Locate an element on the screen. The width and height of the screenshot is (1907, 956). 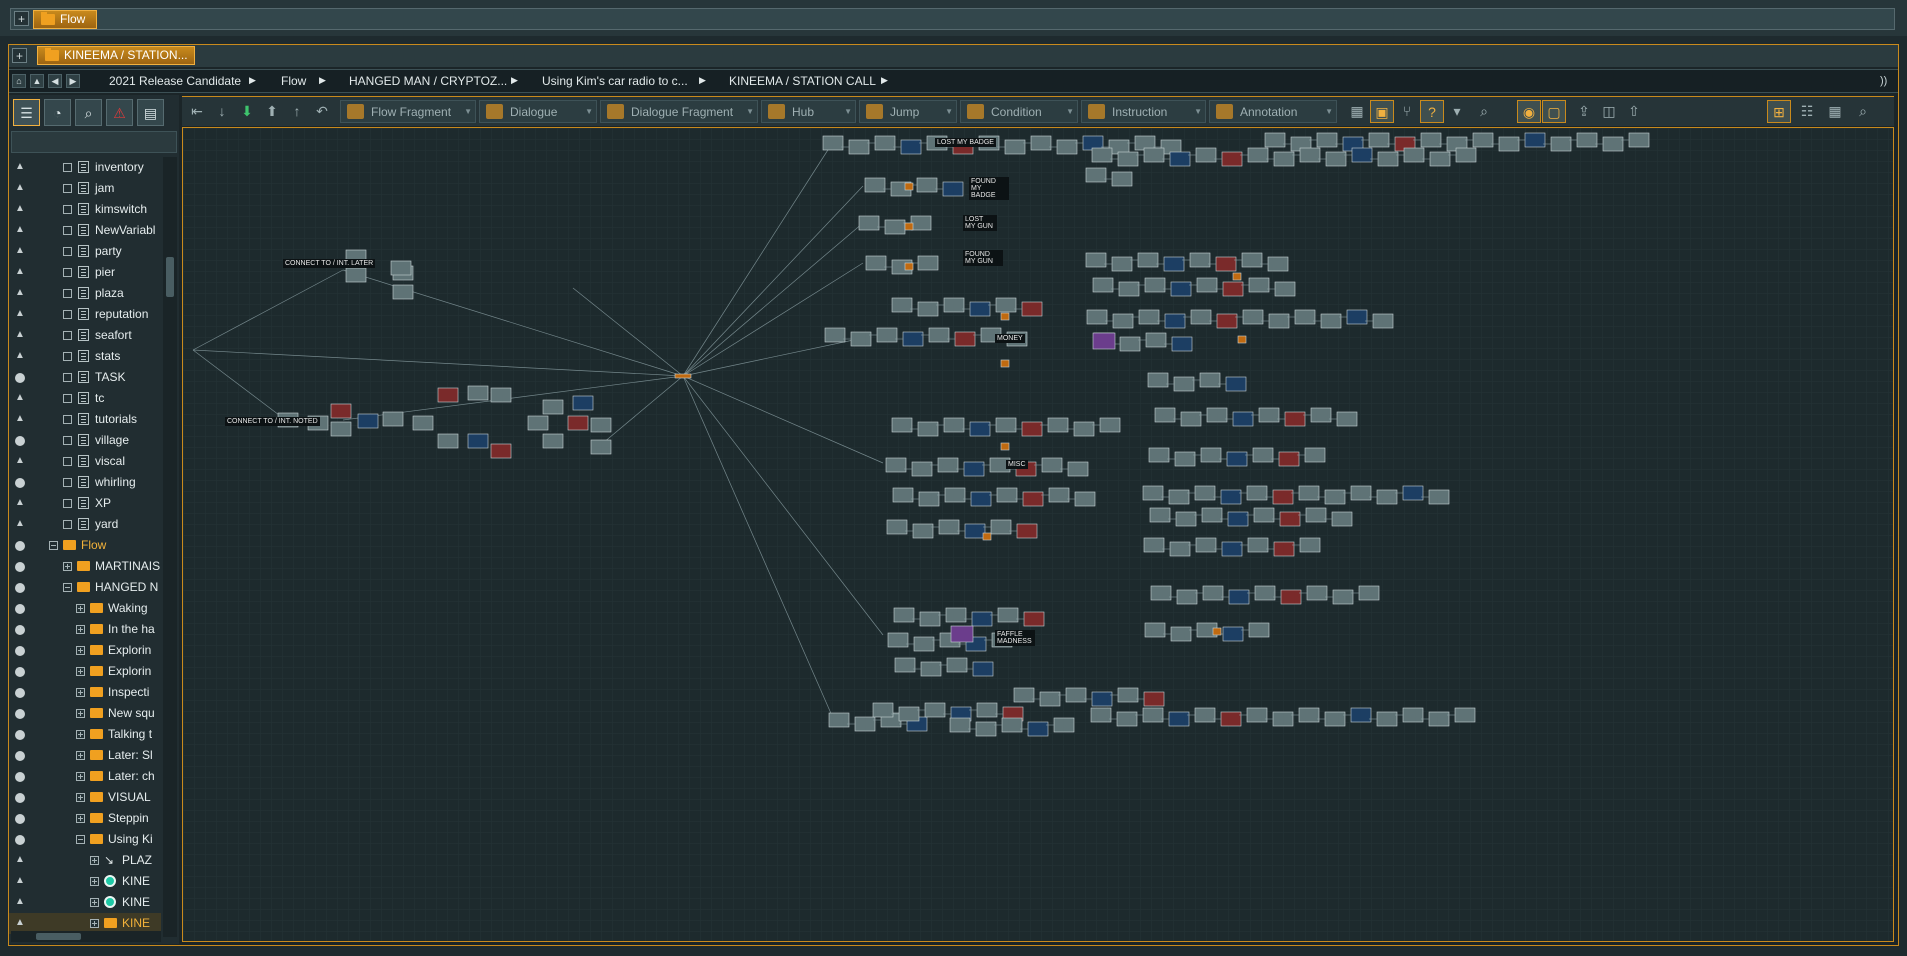
tree-item: ▲ stats is located at coordinates (85, 356).